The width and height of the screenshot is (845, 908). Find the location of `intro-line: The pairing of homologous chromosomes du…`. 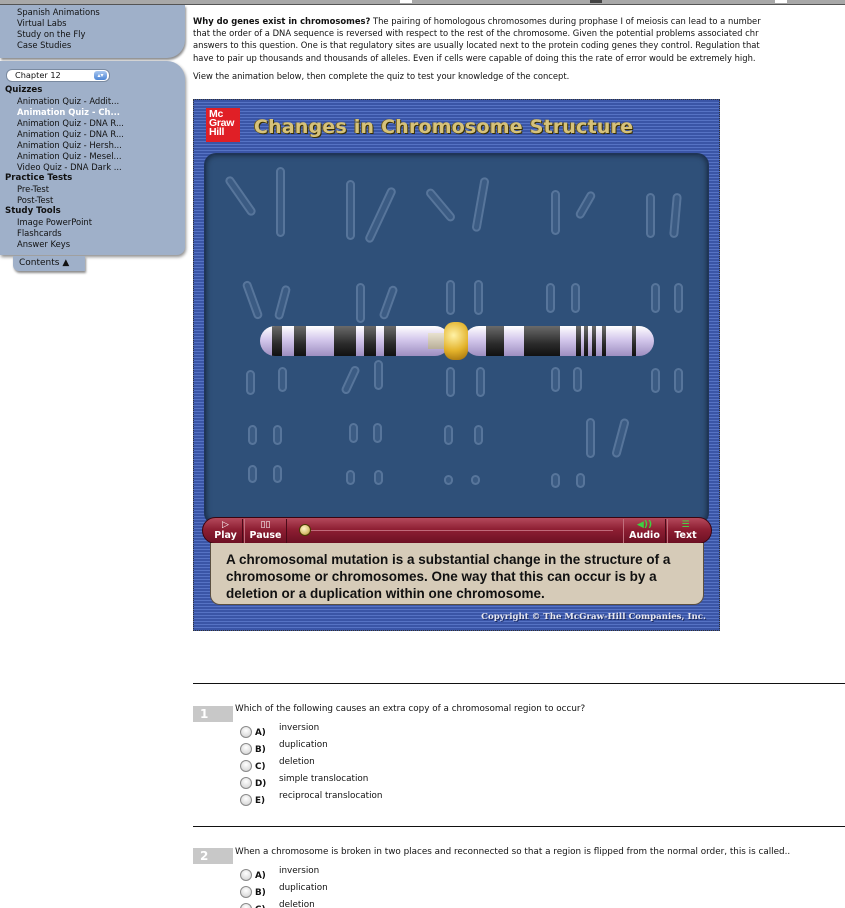

intro-line: The pairing of homologous chromosomes du… is located at coordinates (565, 21).